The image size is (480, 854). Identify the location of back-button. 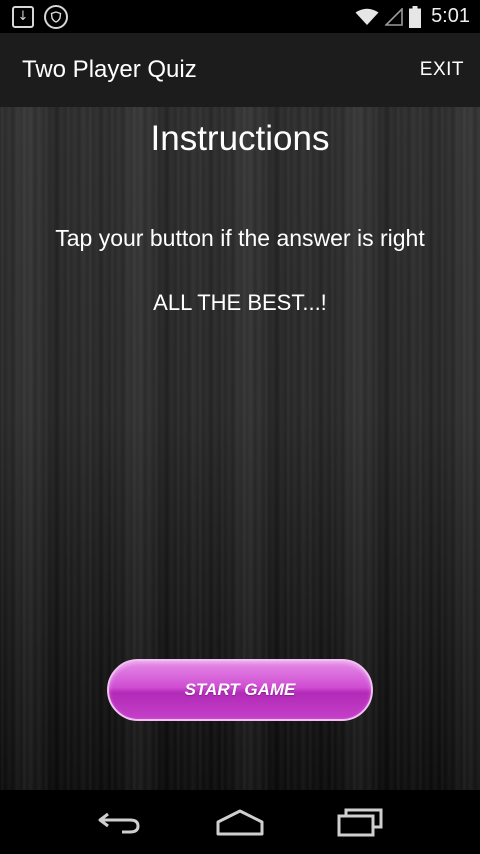
(120, 822).